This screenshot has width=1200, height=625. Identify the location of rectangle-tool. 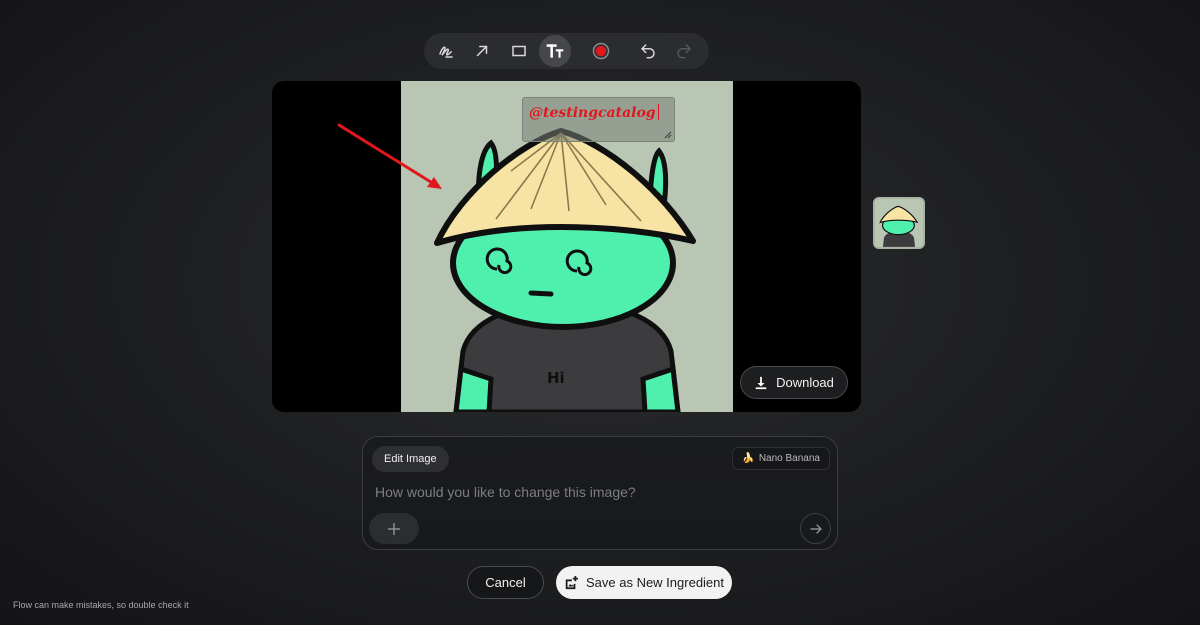
(518, 51).